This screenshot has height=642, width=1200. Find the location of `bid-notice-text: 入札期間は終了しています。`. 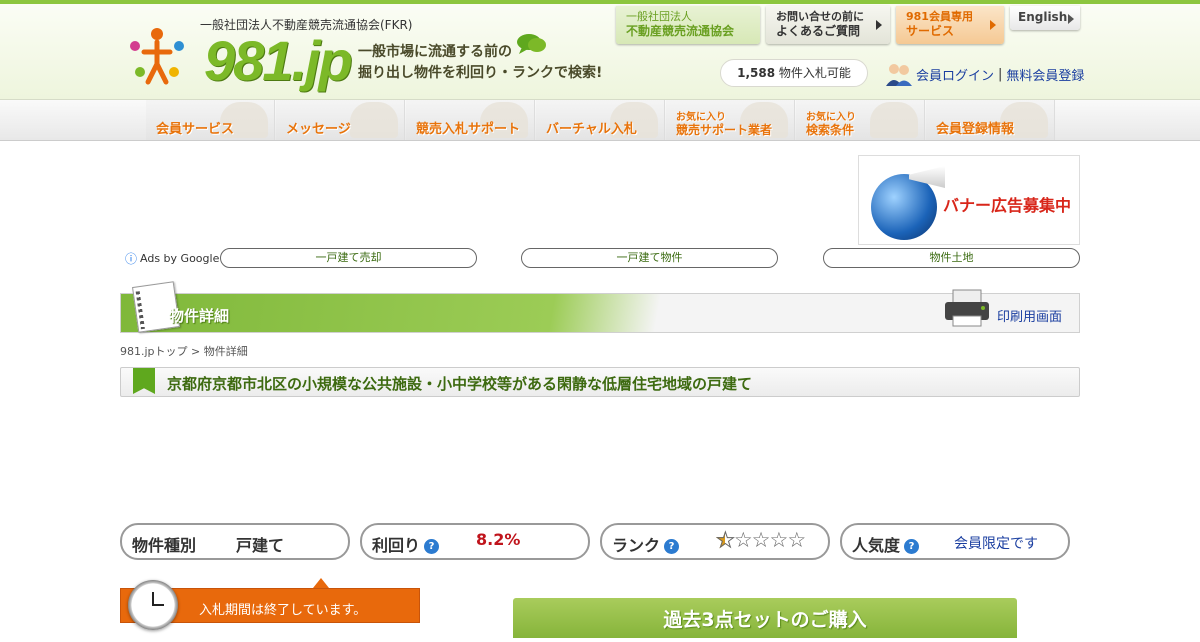

bid-notice-text: 入札期間は終了しています。 is located at coordinates (283, 610).